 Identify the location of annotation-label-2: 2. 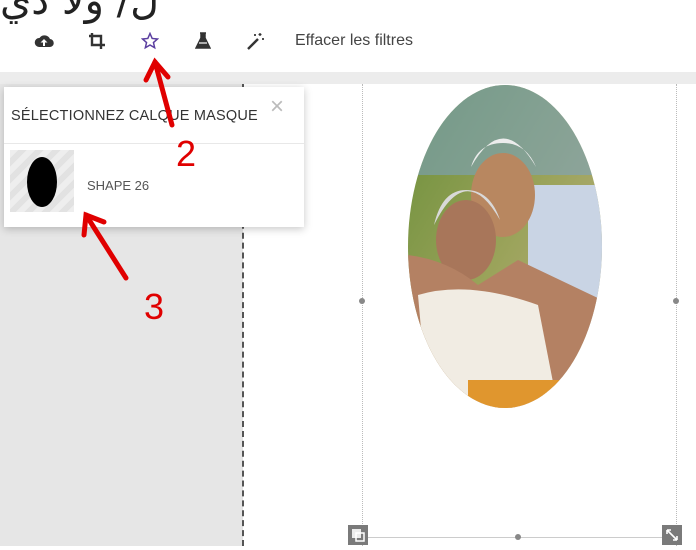
(186, 153).